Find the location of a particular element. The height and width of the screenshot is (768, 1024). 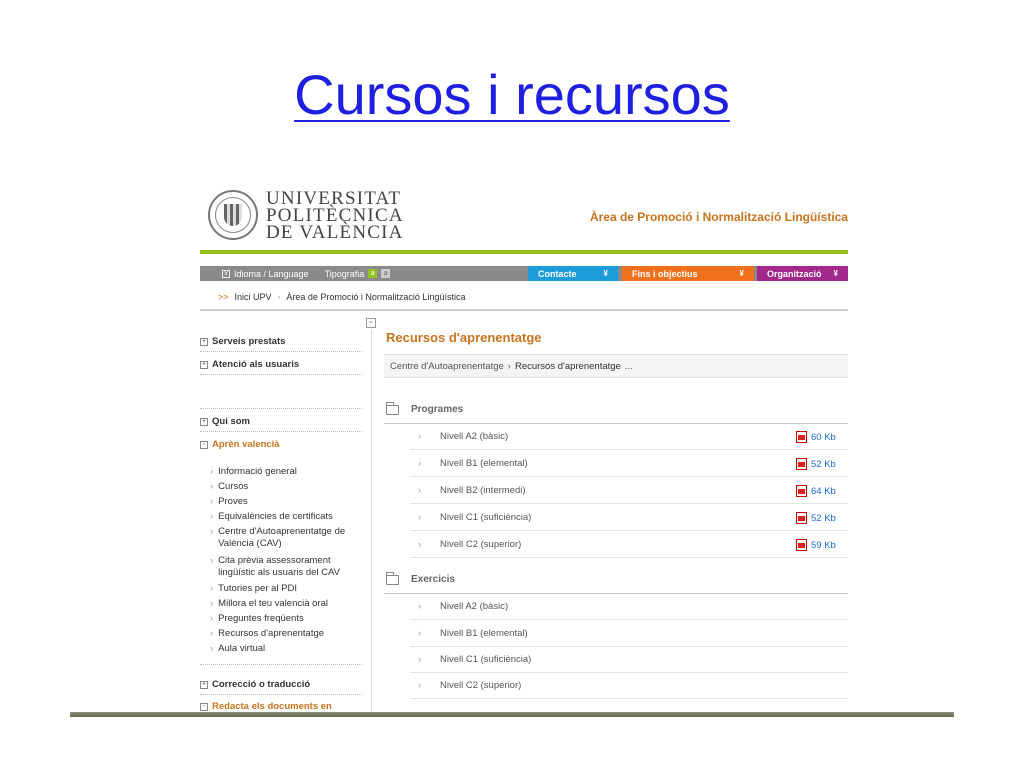

list-item: › Nivell C2 (superior) 59 Kb is located at coordinates (629, 545).